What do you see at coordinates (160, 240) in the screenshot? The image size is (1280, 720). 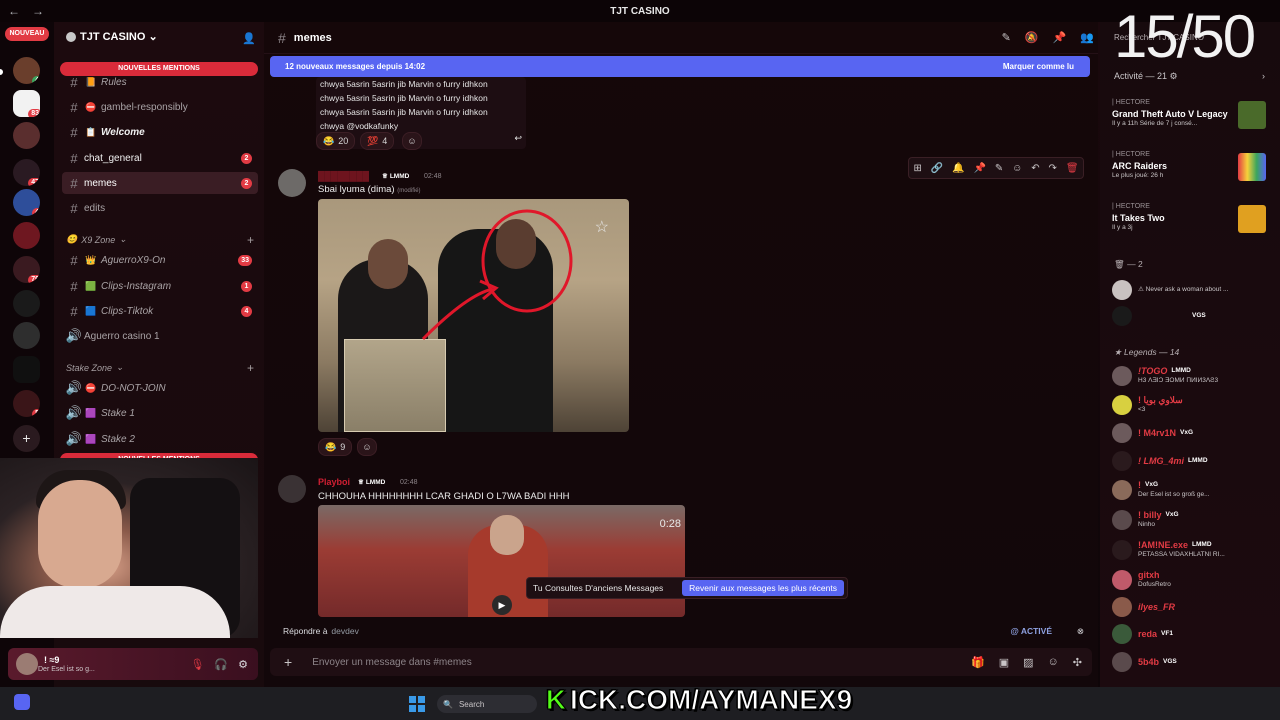 I see `category-x9-zone: 😊 X9 Zone ⌄ +` at bounding box center [160, 240].